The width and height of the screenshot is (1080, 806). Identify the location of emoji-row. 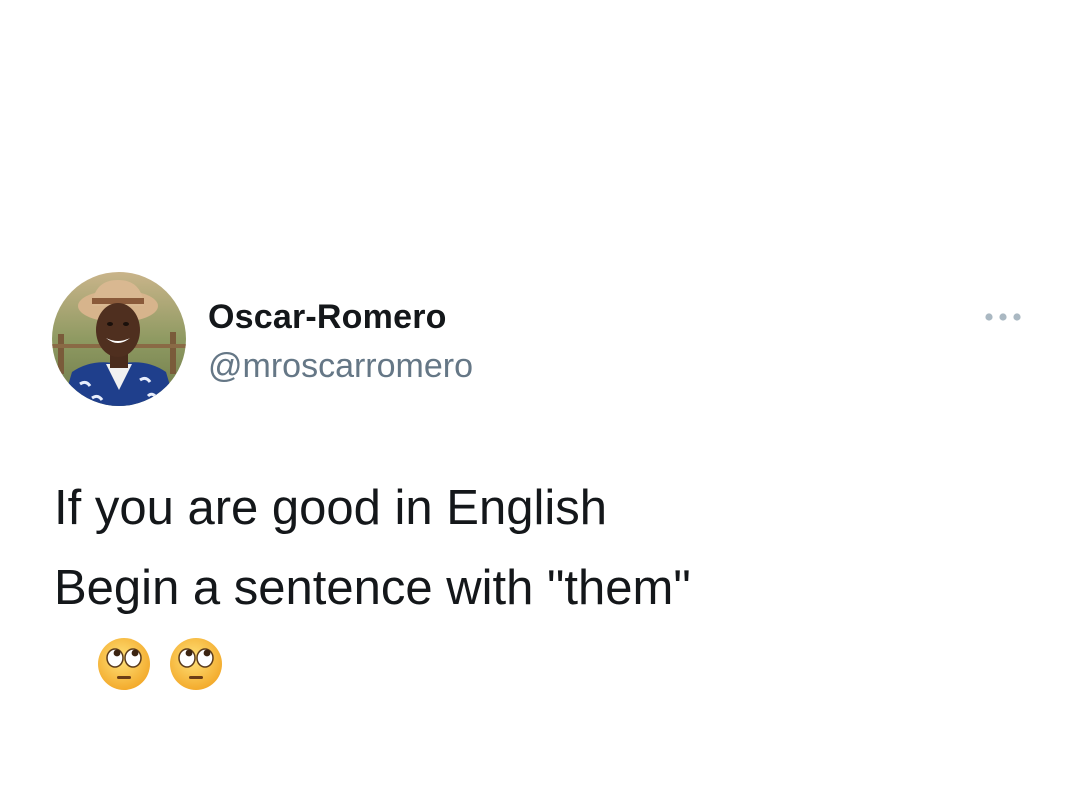
(160, 665).